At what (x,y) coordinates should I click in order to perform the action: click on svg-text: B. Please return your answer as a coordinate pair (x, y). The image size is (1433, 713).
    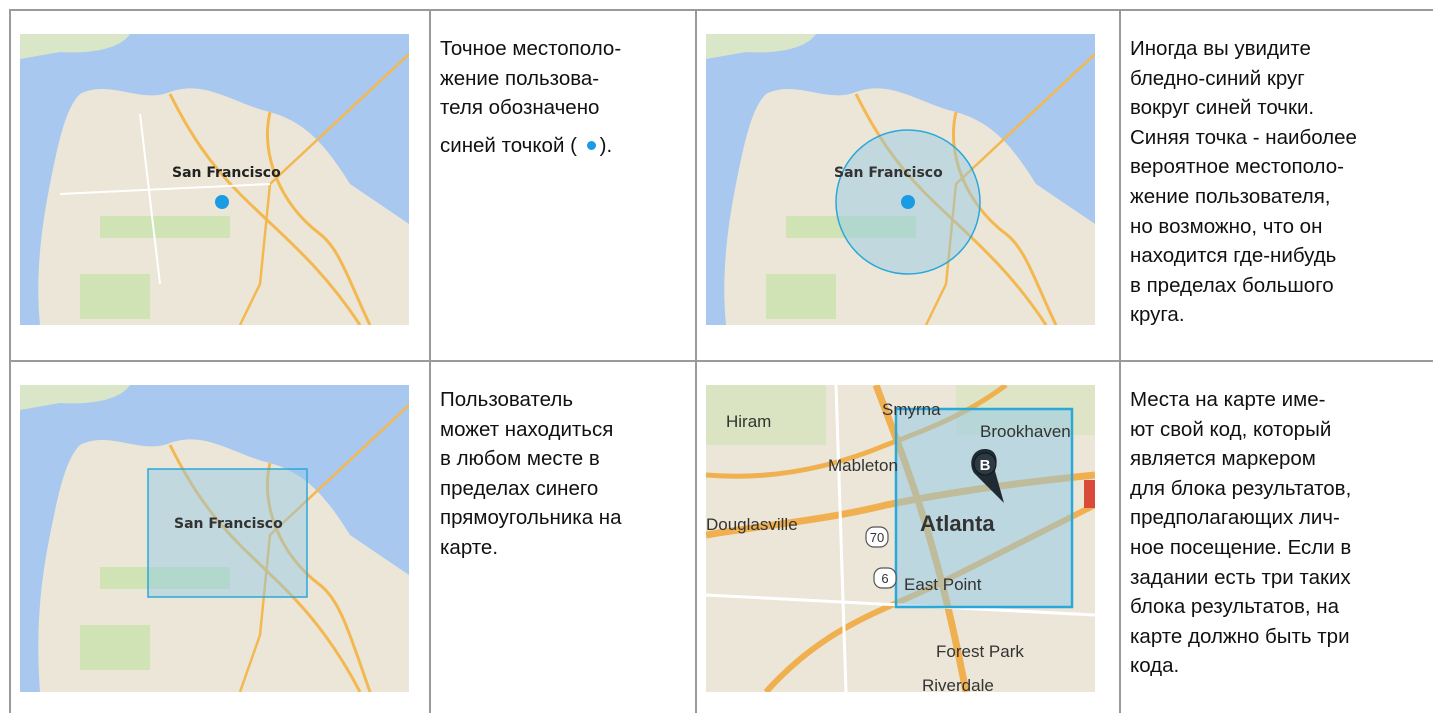
    Looking at the image, I should click on (985, 465).